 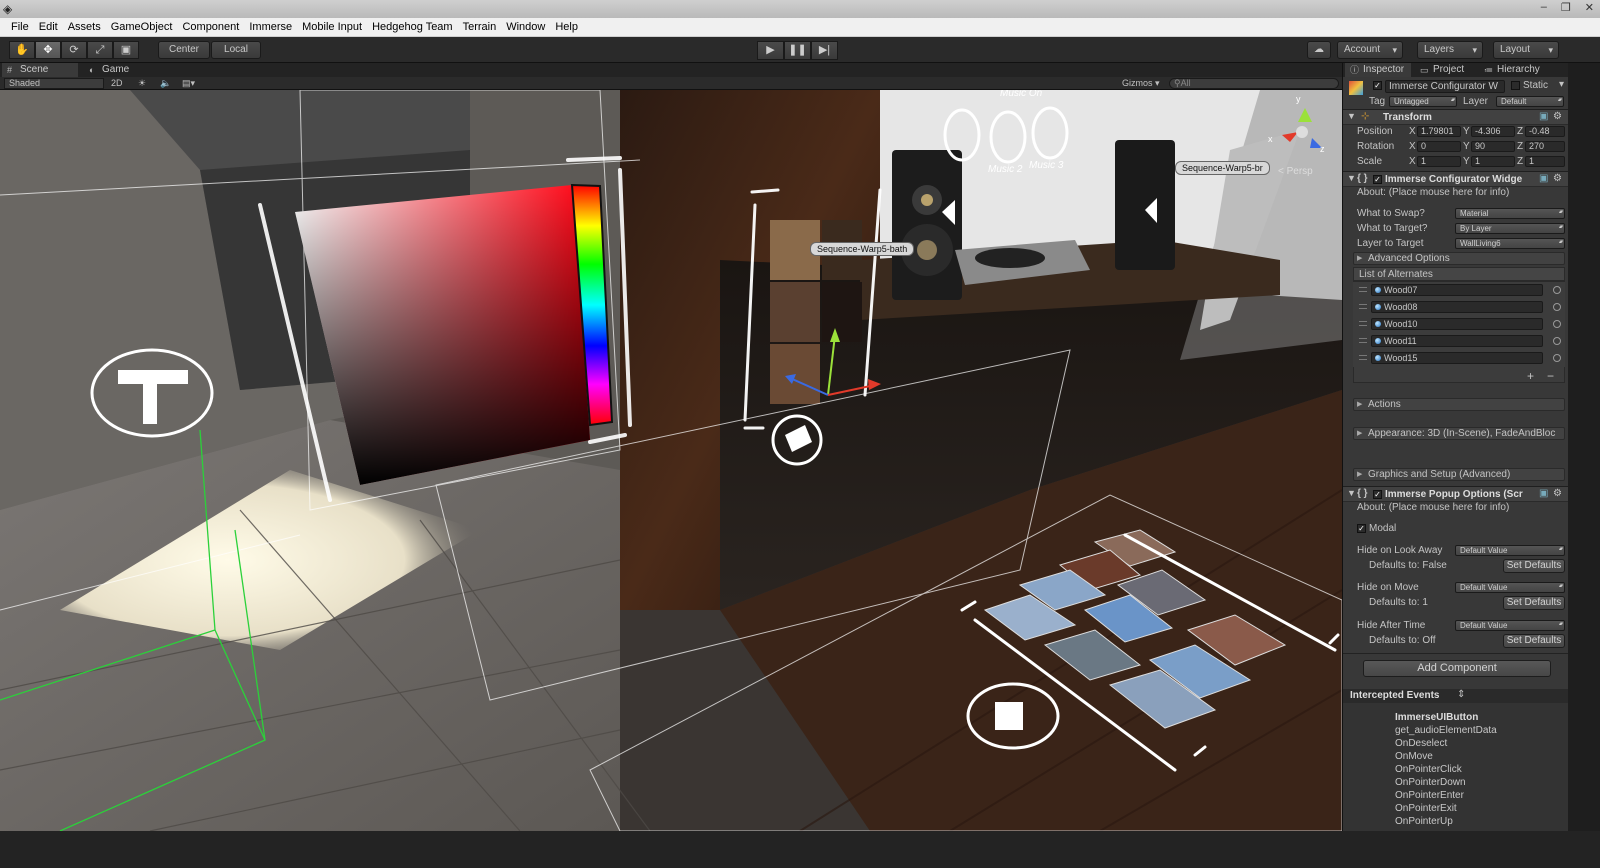 I want to click on menu-hedgehog-team: Hedgehog Team, so click(x=412, y=27).